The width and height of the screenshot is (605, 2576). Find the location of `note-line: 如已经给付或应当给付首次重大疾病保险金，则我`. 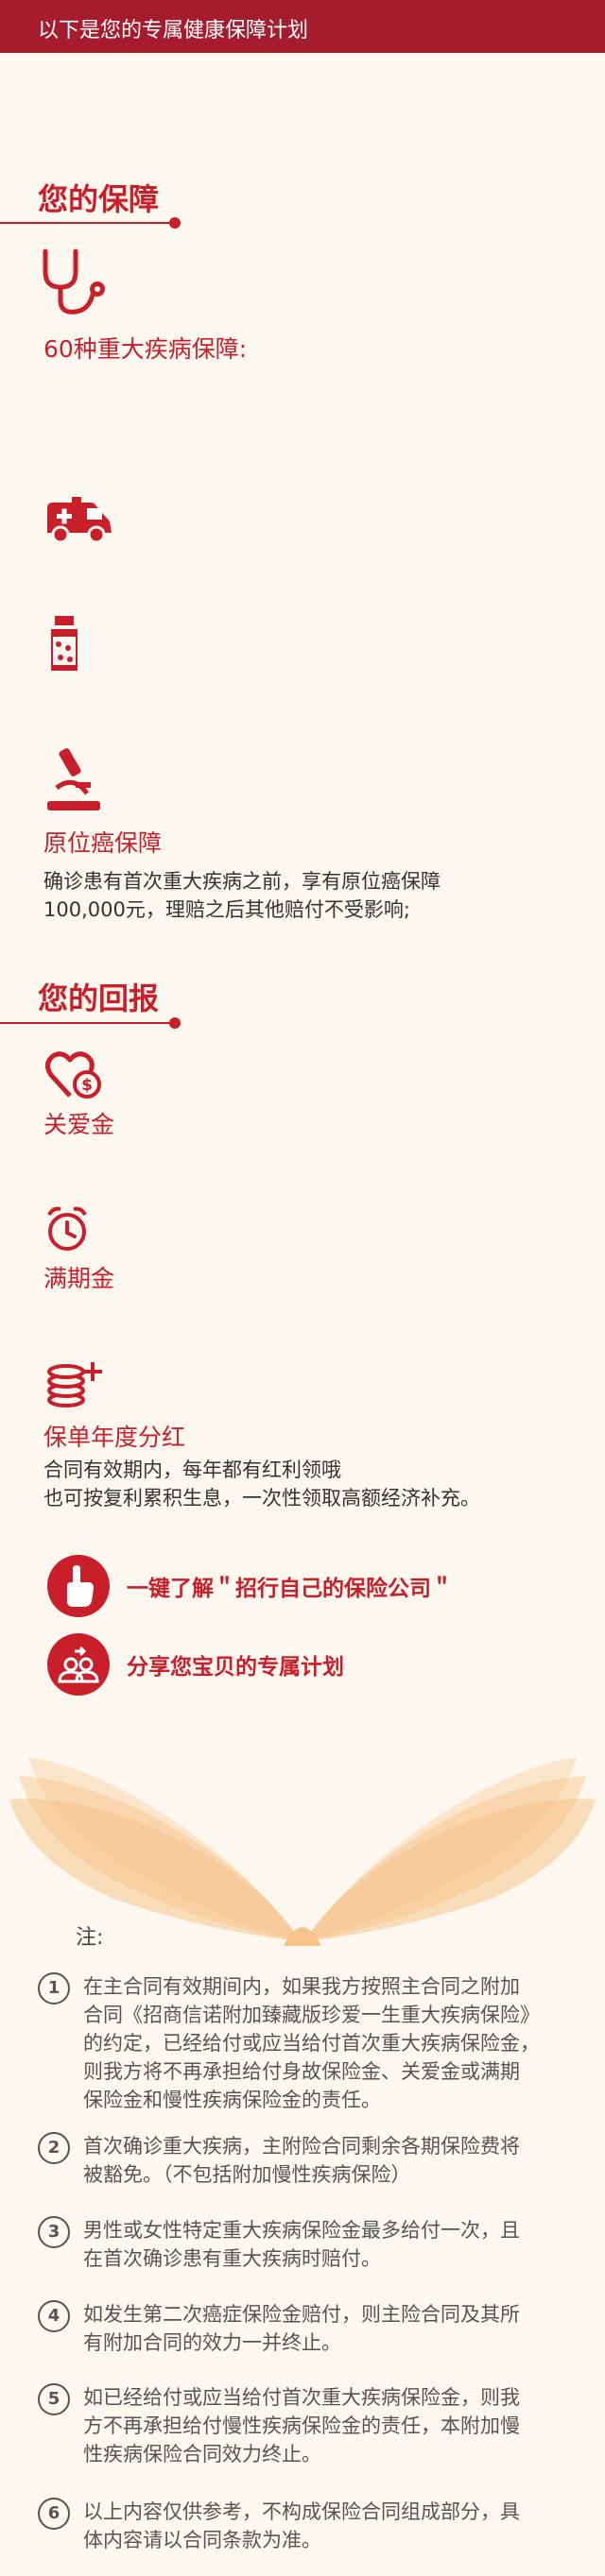

note-line: 如已经给付或应当给付首次重大疾病保险金，则我 is located at coordinates (302, 2398).